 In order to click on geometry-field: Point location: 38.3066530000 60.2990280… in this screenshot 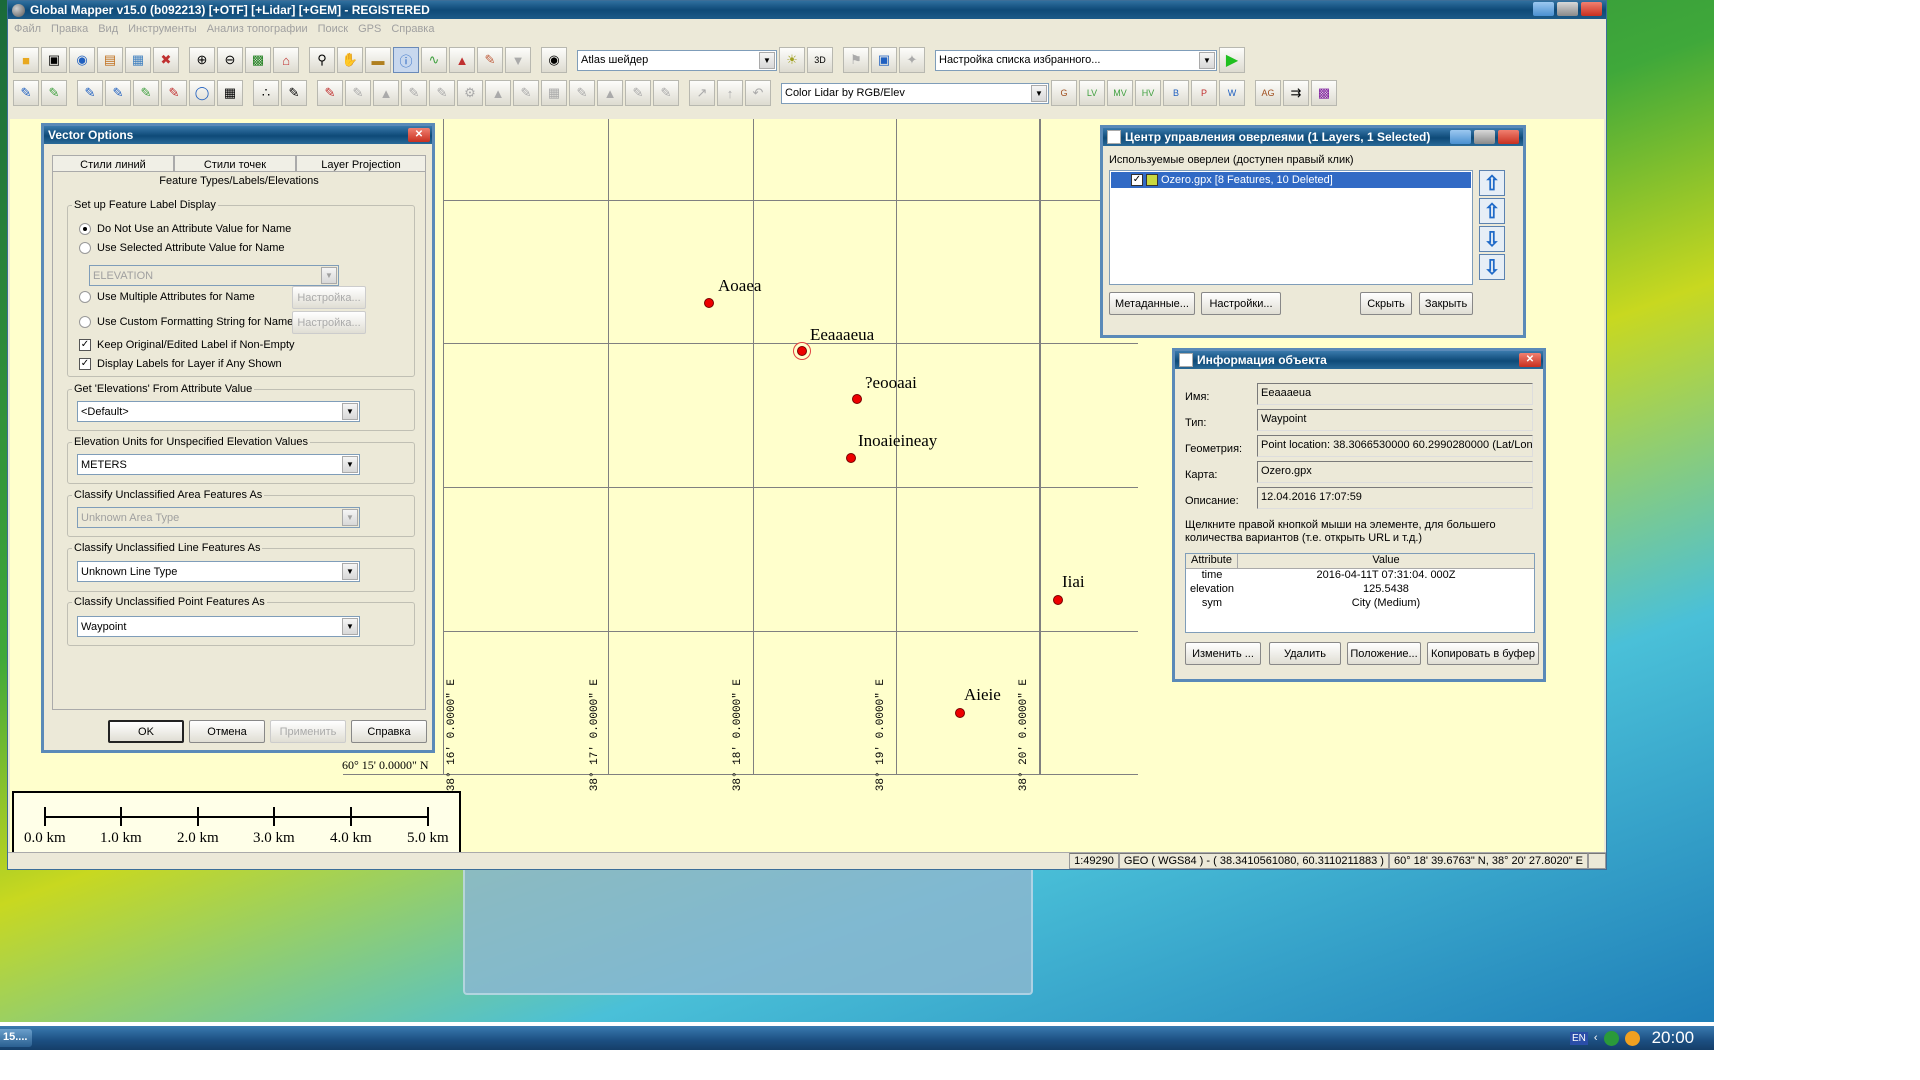, I will do `click(1395, 446)`.